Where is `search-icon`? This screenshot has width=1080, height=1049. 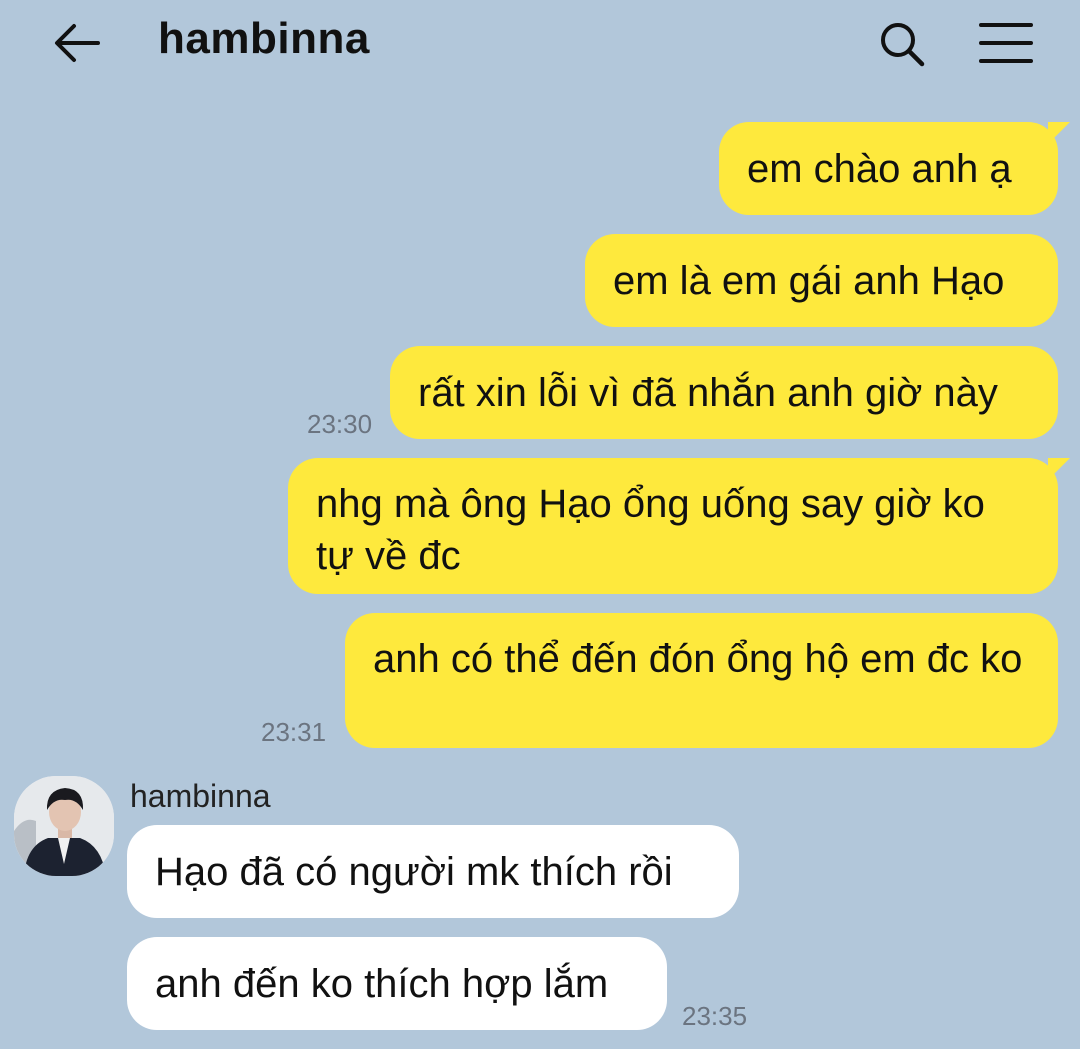
search-icon is located at coordinates (903, 45).